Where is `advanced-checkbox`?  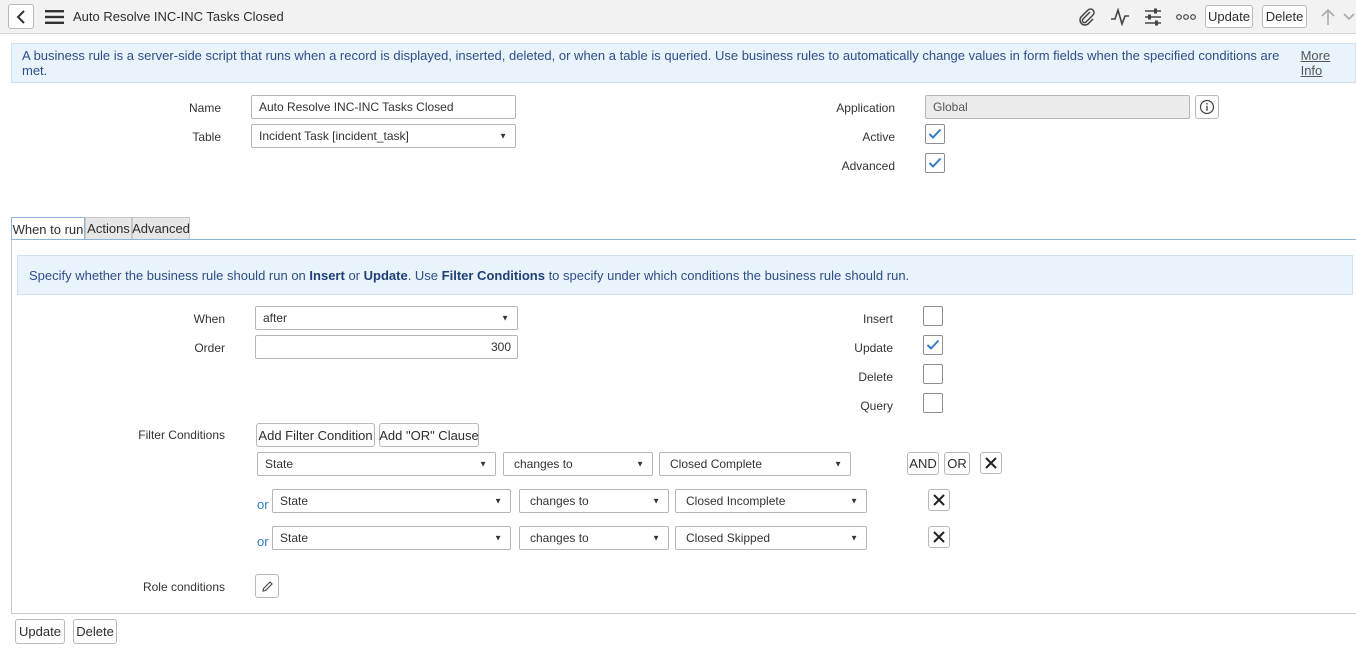 advanced-checkbox is located at coordinates (935, 163).